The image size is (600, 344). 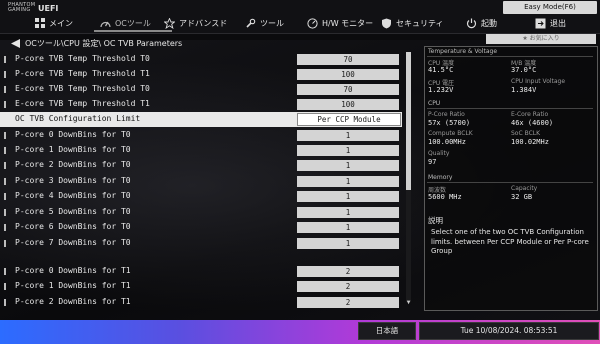 I want to click on cpu-voltage-value: 1.232V, so click(x=441, y=90).